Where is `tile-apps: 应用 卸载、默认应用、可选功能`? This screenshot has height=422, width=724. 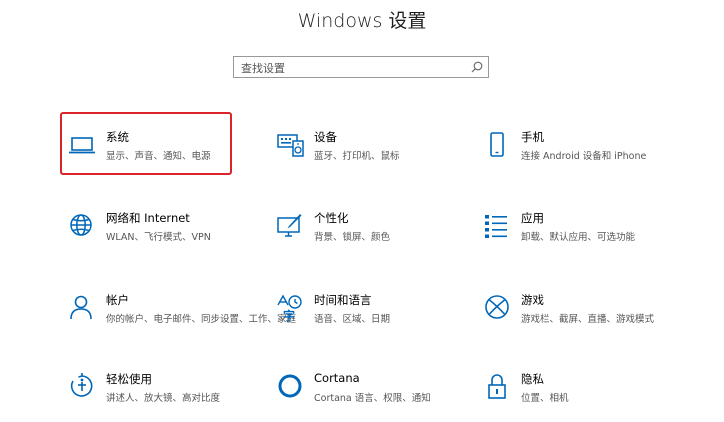 tile-apps: 应用 卸载、默认应用、可选功能 is located at coordinates (583, 233).